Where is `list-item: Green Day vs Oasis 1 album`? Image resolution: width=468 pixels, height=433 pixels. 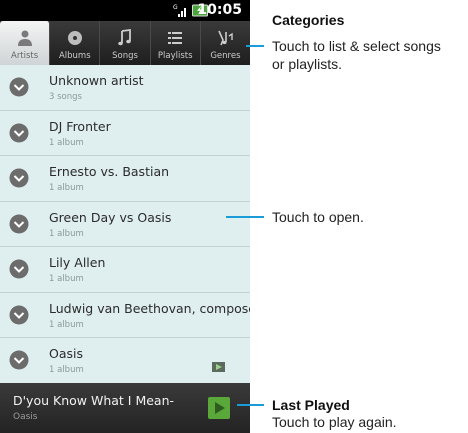 list-item: Green Day vs Oasis 1 album is located at coordinates (125, 224).